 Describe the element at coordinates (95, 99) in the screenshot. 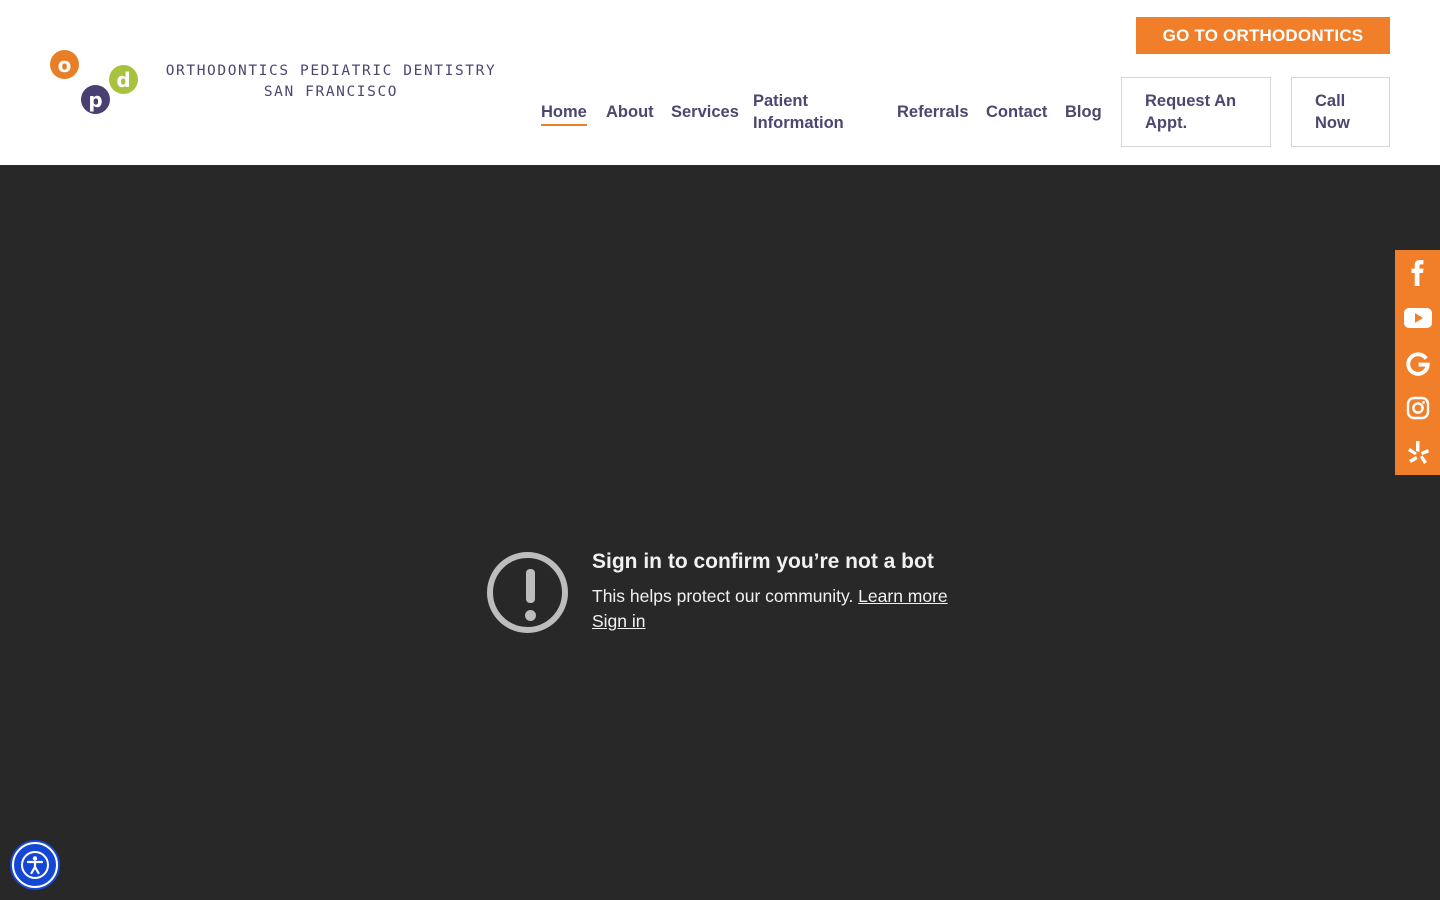

I see `logo-p-circle: p` at that location.